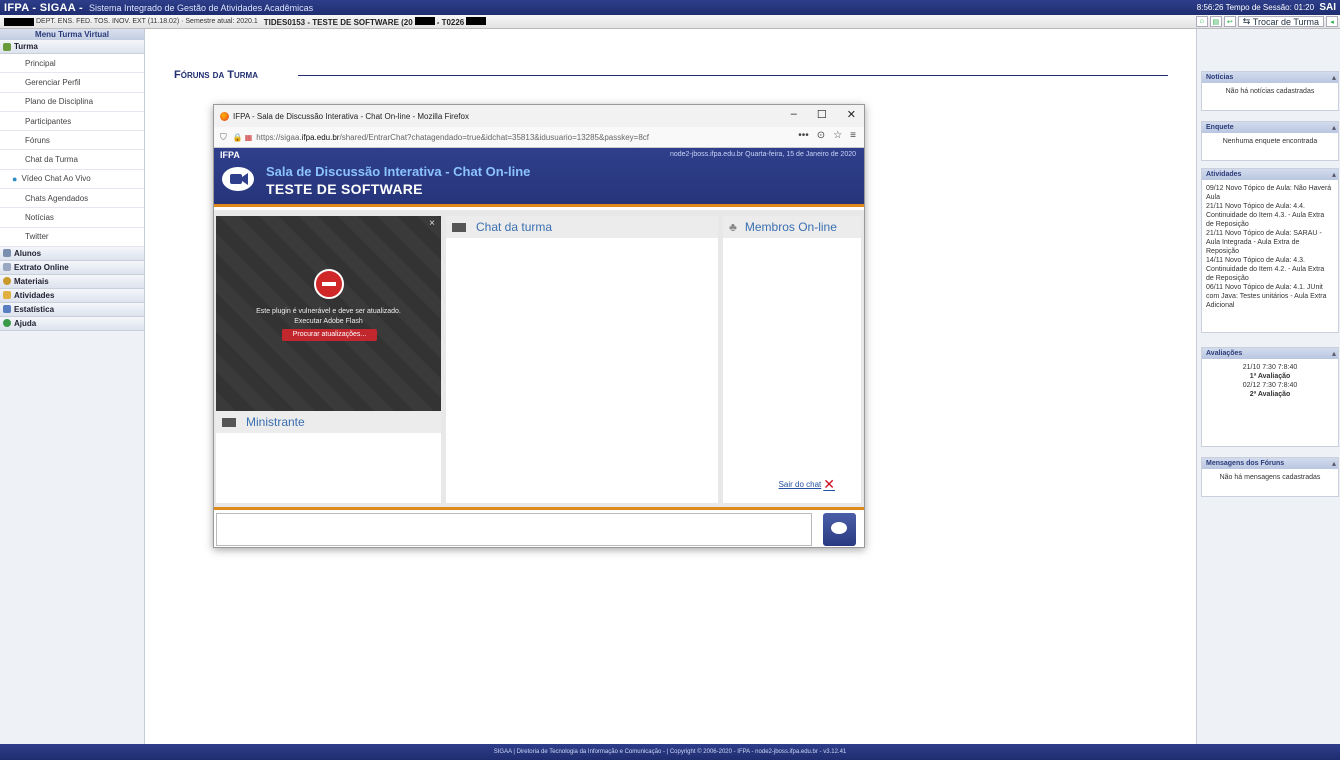 The width and height of the screenshot is (1340, 760). Describe the element at coordinates (19, 21) in the screenshot. I see `redacted-block` at that location.